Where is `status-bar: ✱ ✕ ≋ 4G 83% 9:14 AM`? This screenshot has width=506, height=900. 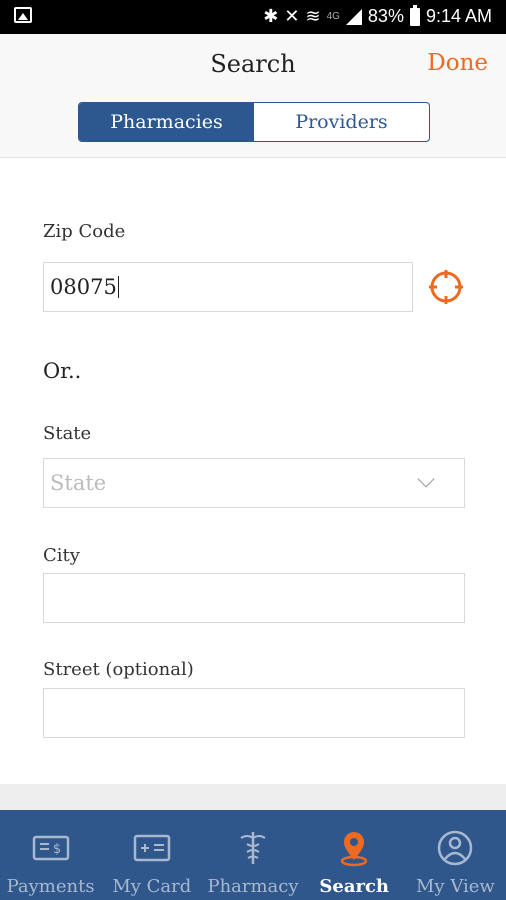
status-bar: ✱ ✕ ≋ 4G 83% 9:14 AM is located at coordinates (253, 17).